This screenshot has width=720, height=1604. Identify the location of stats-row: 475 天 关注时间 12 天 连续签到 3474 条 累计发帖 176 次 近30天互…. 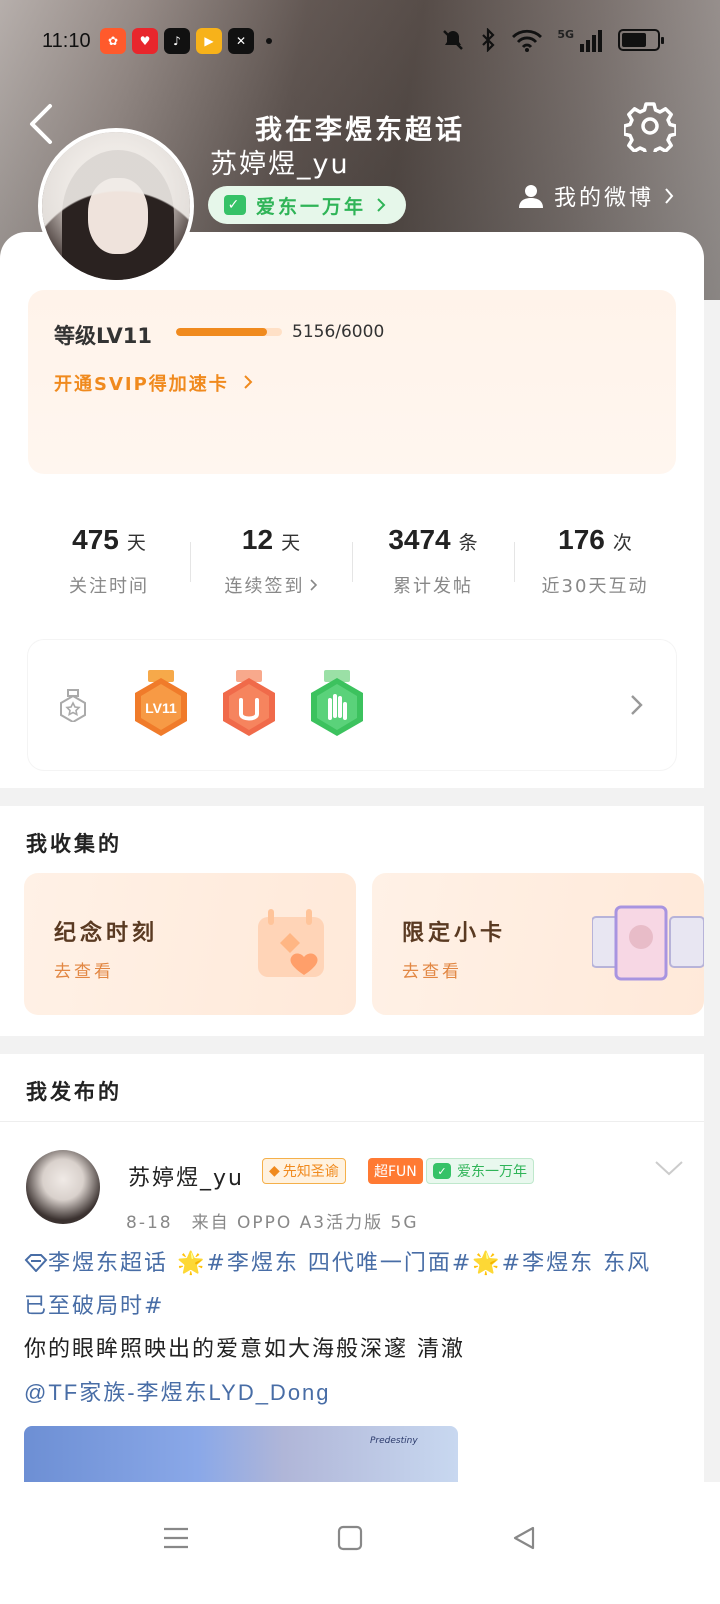
(352, 557).